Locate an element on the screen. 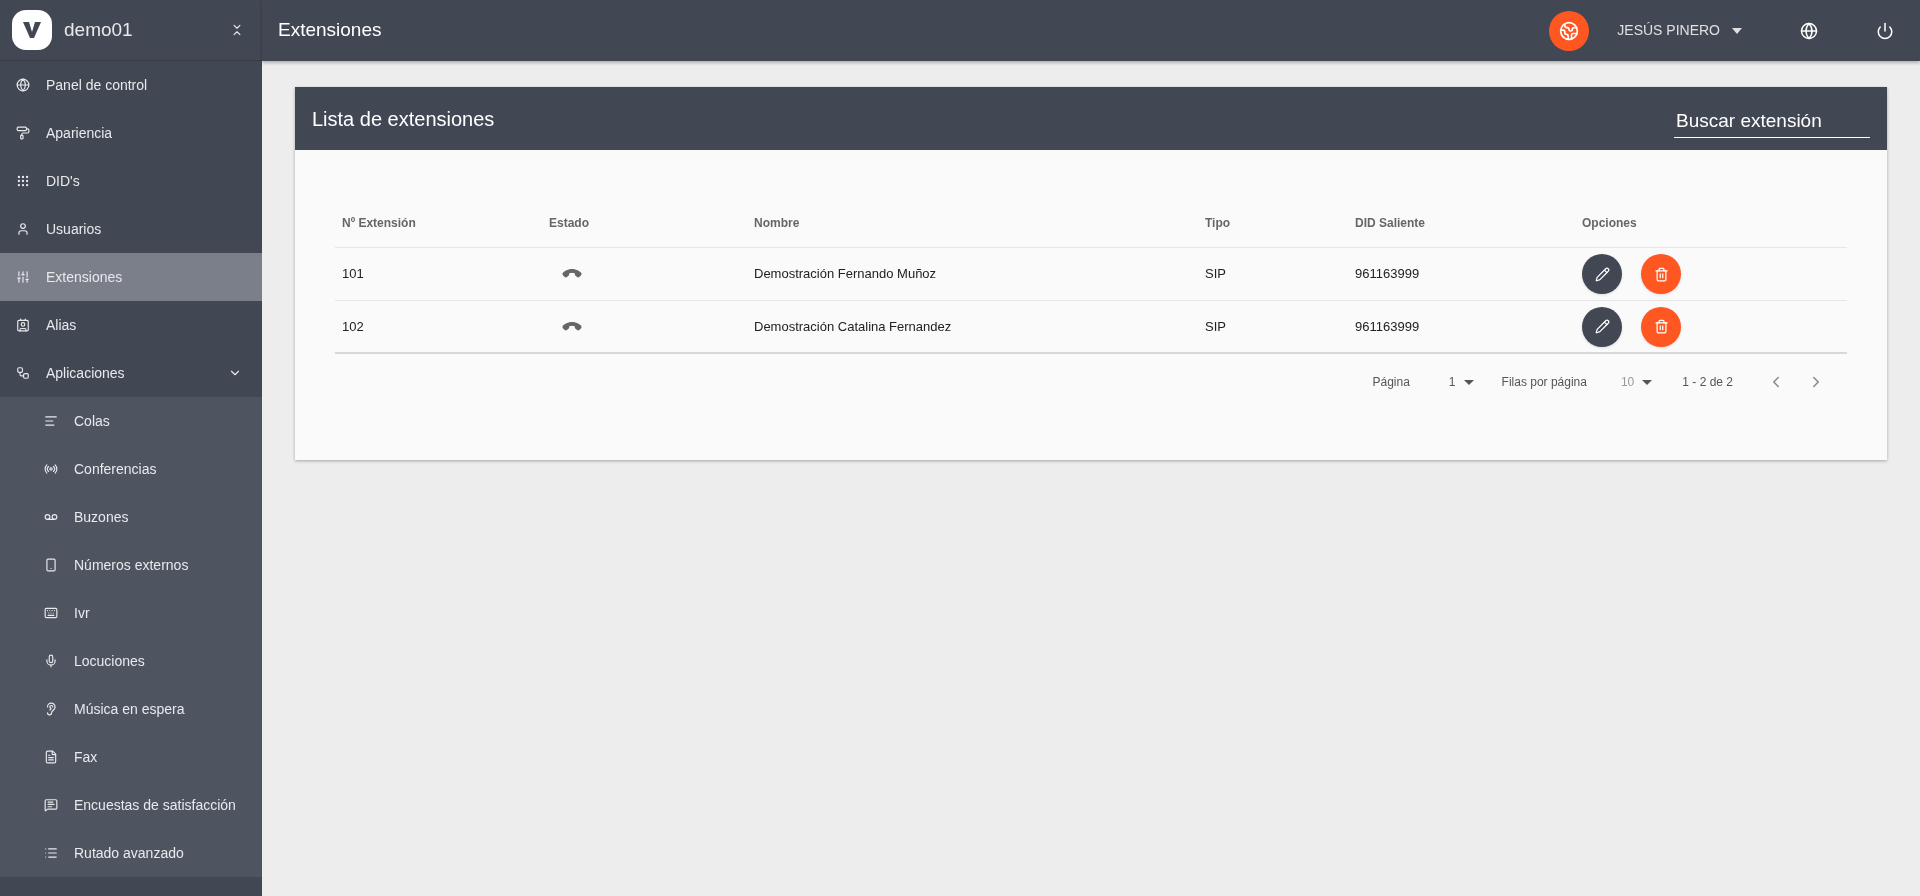 The width and height of the screenshot is (1920, 896). page-select: 1 is located at coordinates (1461, 382).